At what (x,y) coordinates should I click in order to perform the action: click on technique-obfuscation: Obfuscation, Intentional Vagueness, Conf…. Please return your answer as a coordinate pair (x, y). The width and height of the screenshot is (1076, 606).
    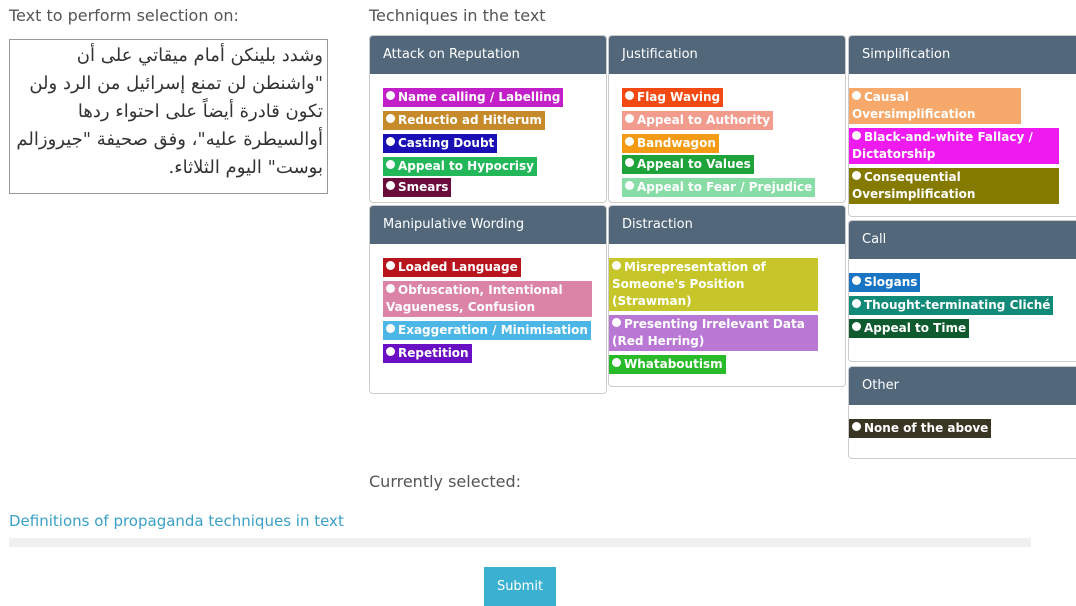
    Looking at the image, I should click on (487, 299).